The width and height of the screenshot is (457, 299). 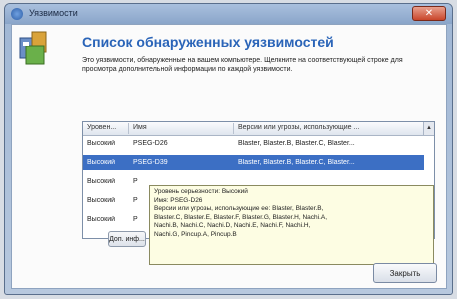 I want to click on cell-name: PSEG-D26, so click(x=150, y=143).